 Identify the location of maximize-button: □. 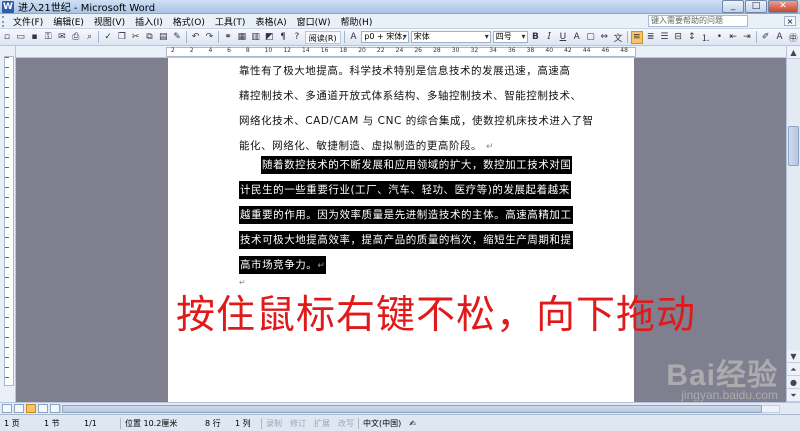
(756, 6).